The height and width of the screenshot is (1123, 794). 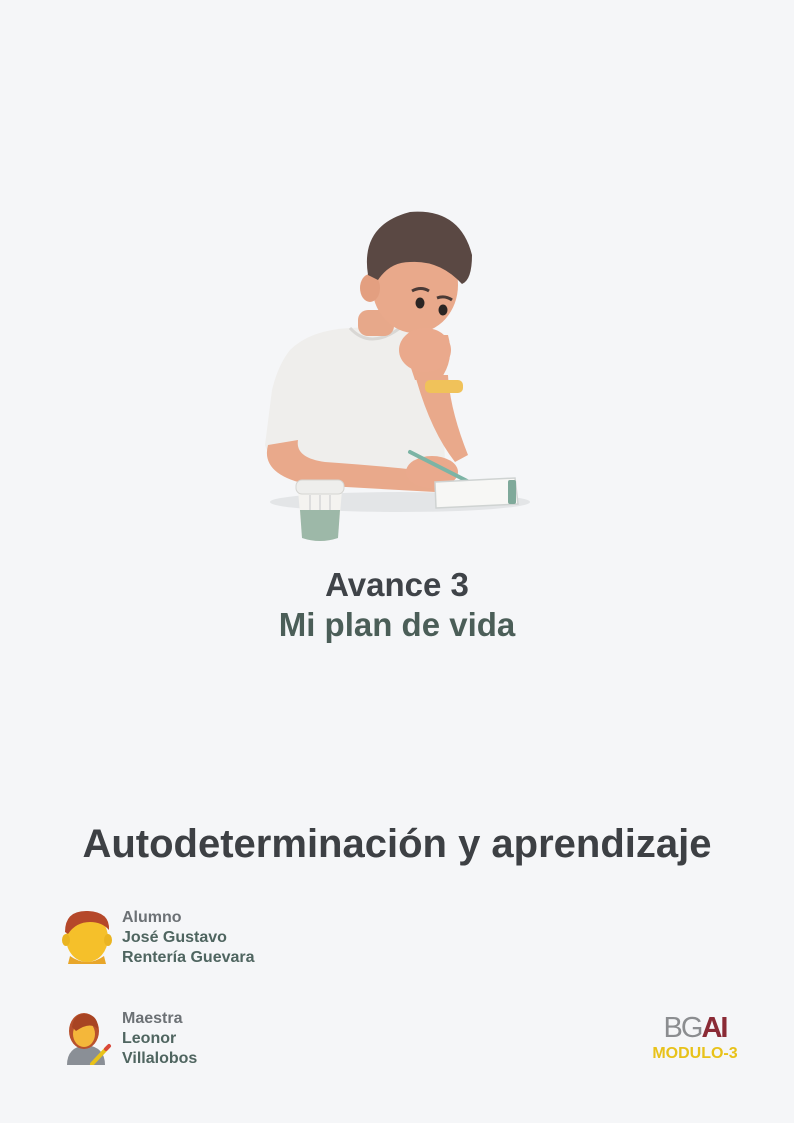 I want to click on student-face-icon, so click(x=87, y=937).